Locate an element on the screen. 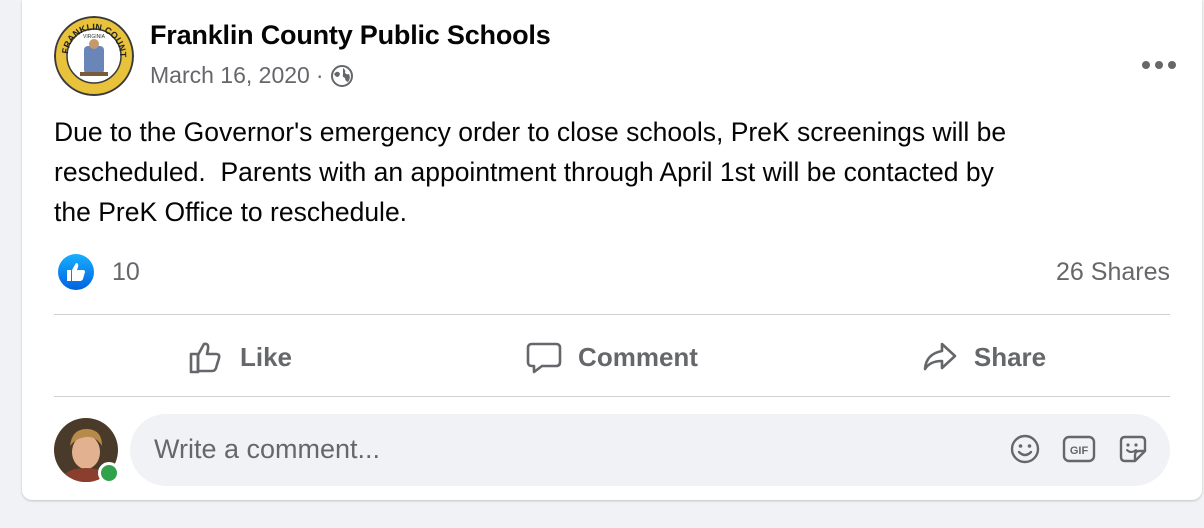 The height and width of the screenshot is (528, 1204). comment-tools: GIF is located at coordinates (1069, 449).